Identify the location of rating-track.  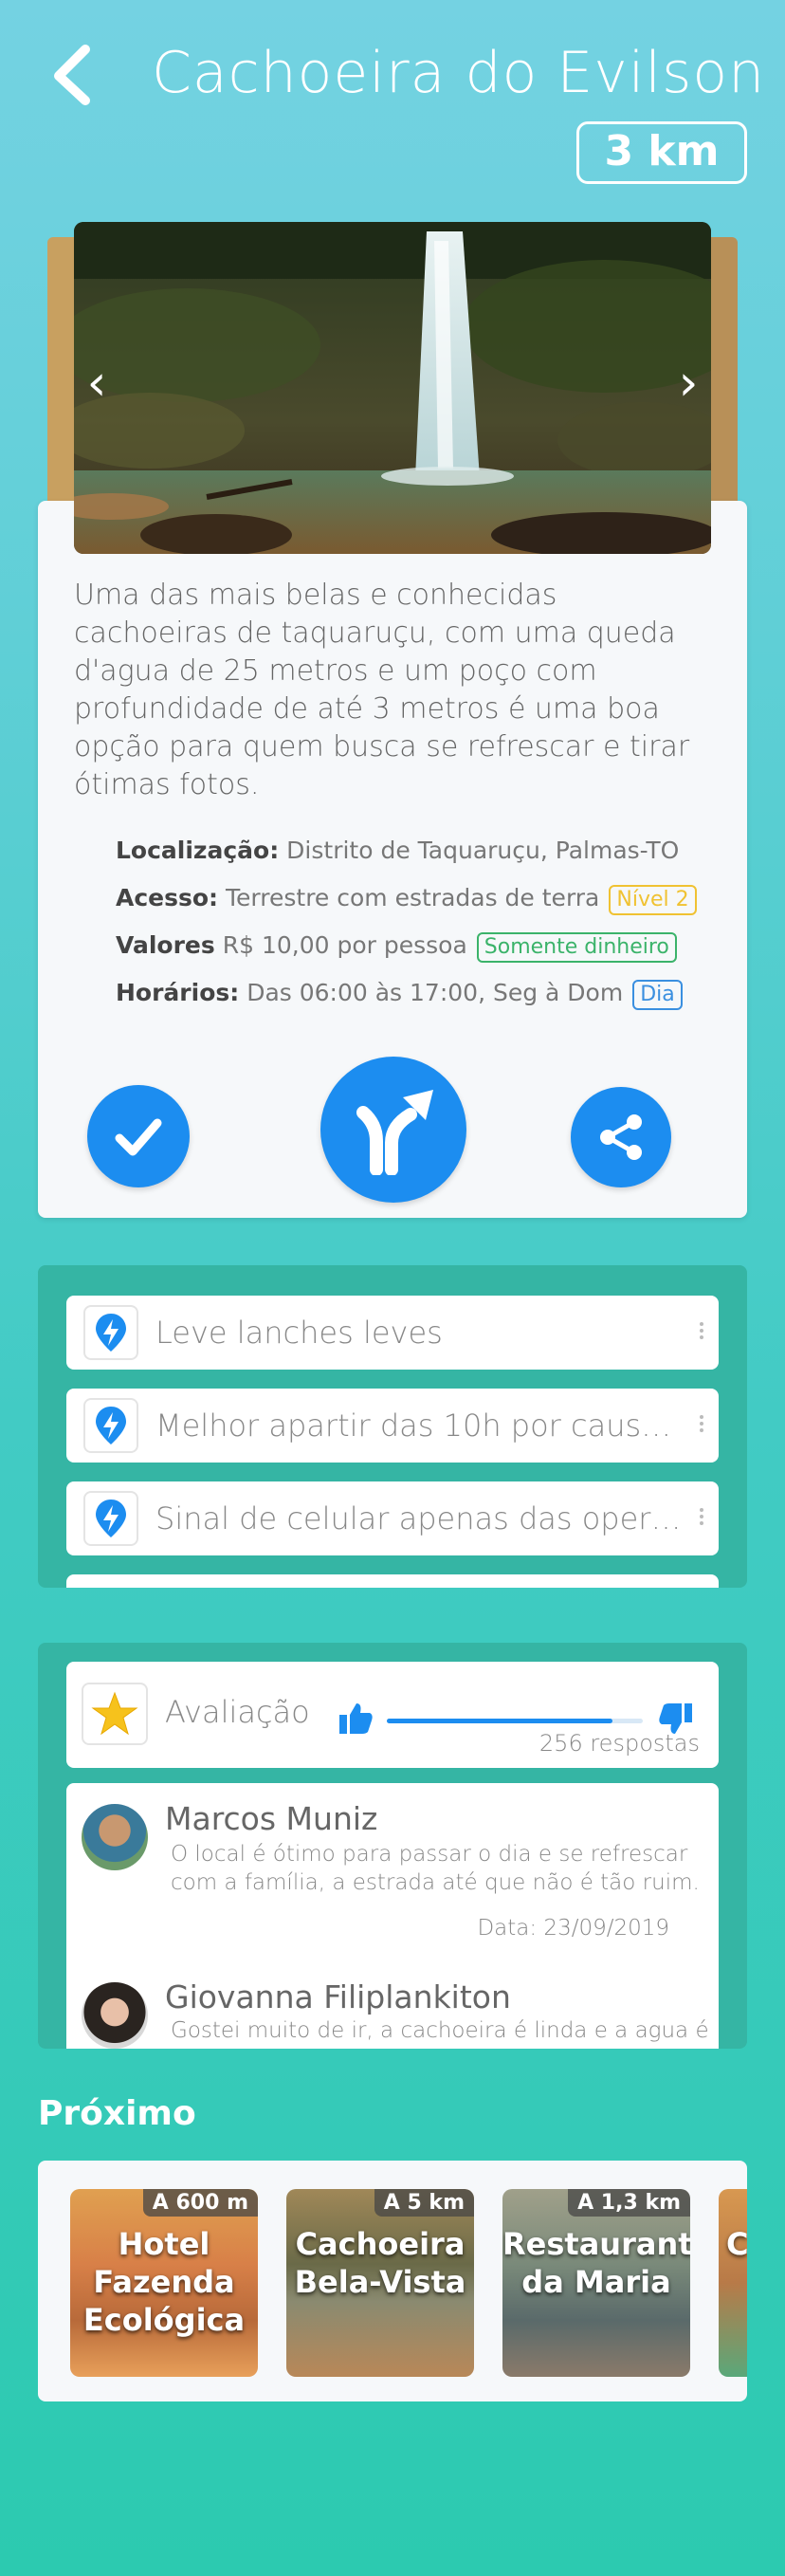
(515, 1721).